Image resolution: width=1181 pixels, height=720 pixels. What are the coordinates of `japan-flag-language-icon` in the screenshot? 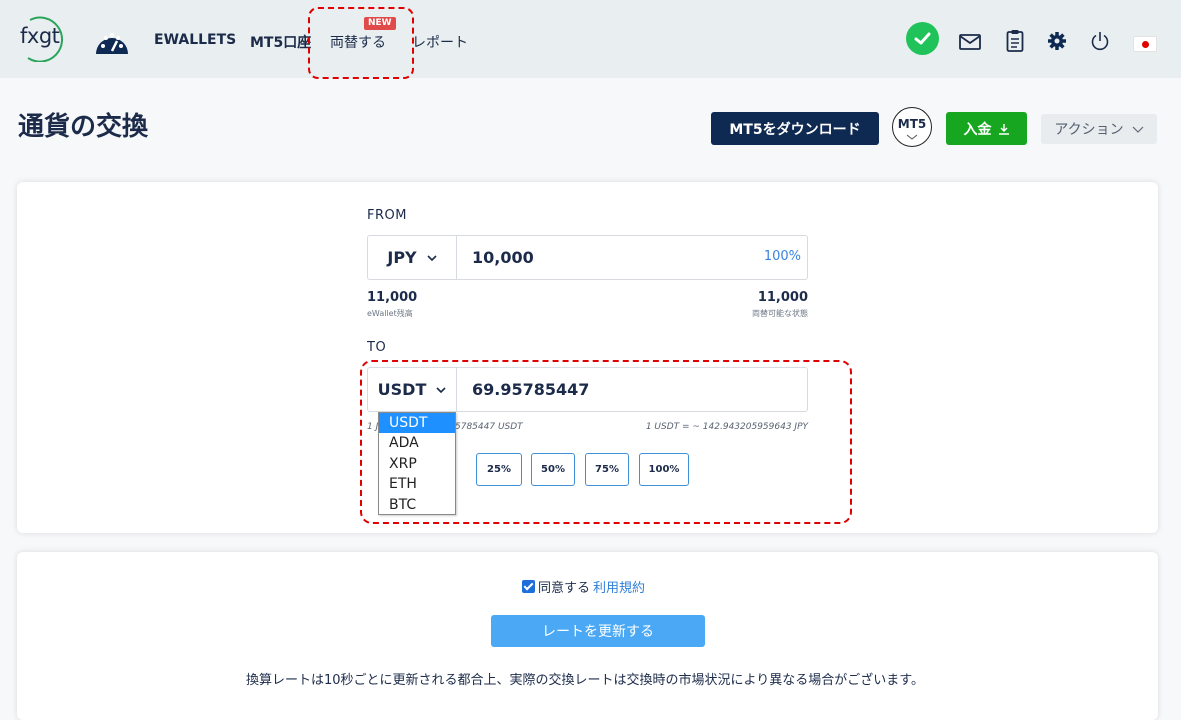 It's located at (1145, 44).